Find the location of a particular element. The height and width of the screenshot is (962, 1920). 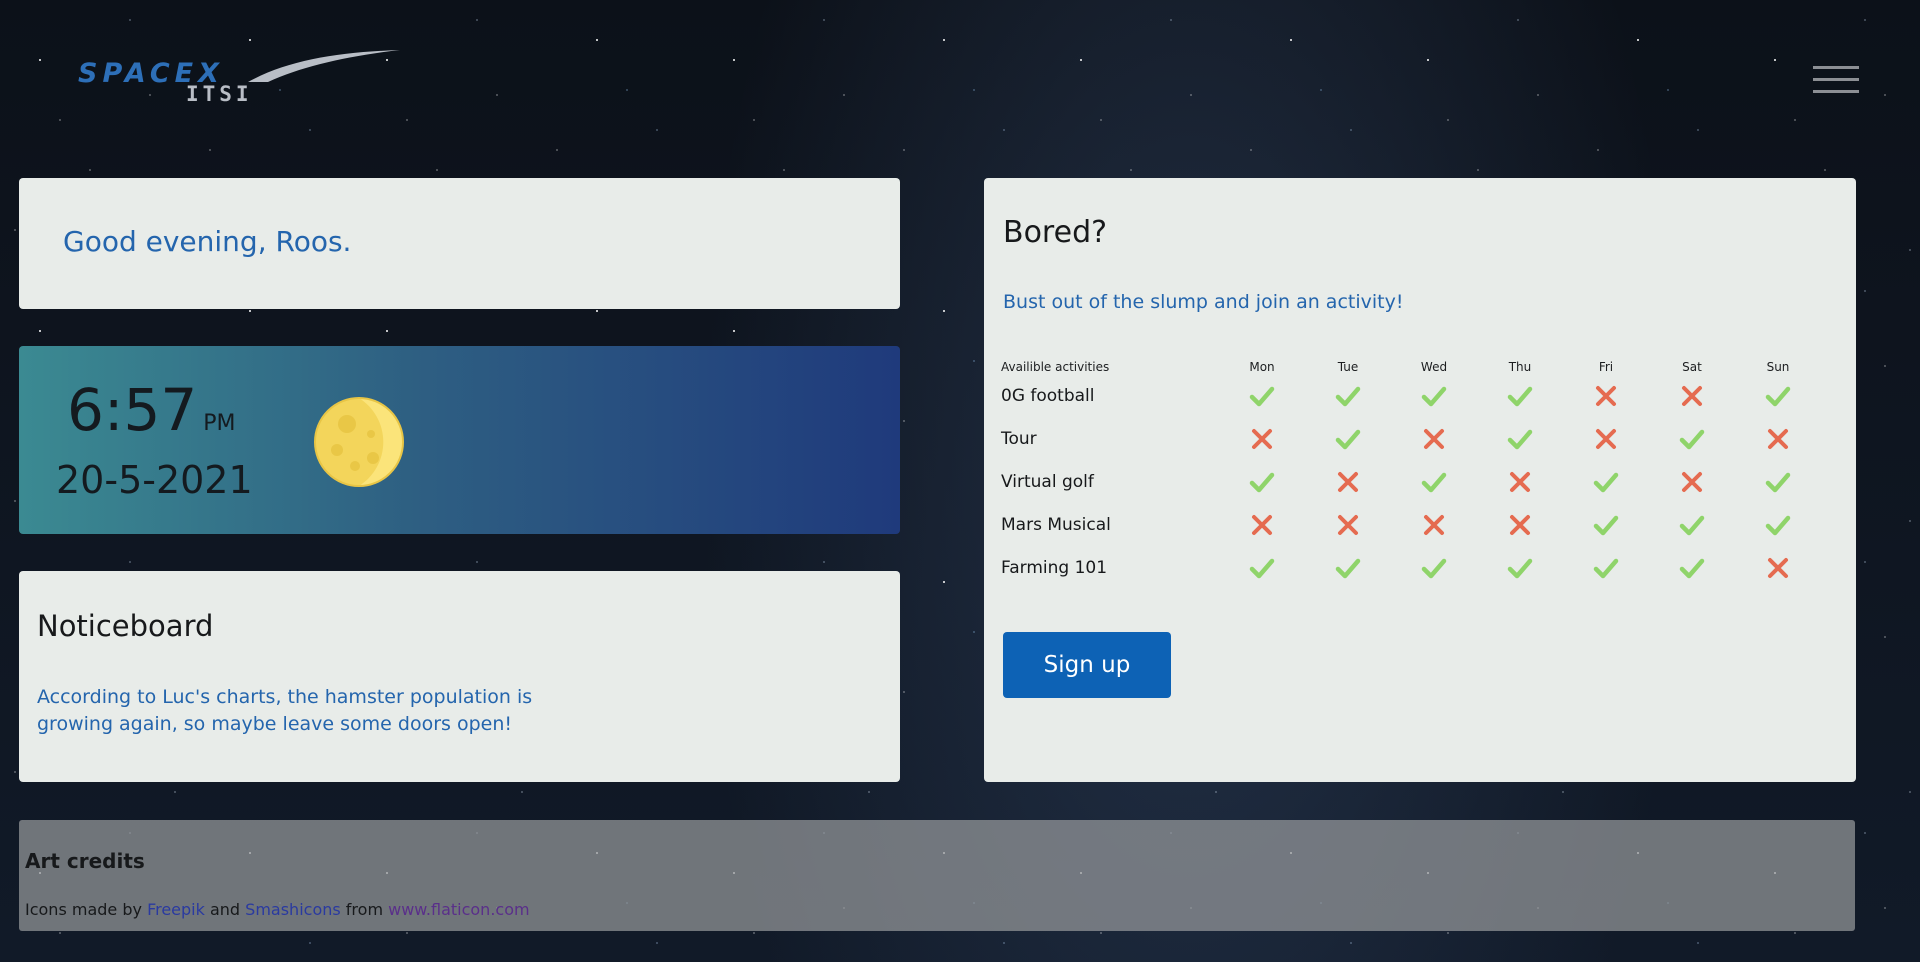

day-header-sat: Sat is located at coordinates (1692, 367).